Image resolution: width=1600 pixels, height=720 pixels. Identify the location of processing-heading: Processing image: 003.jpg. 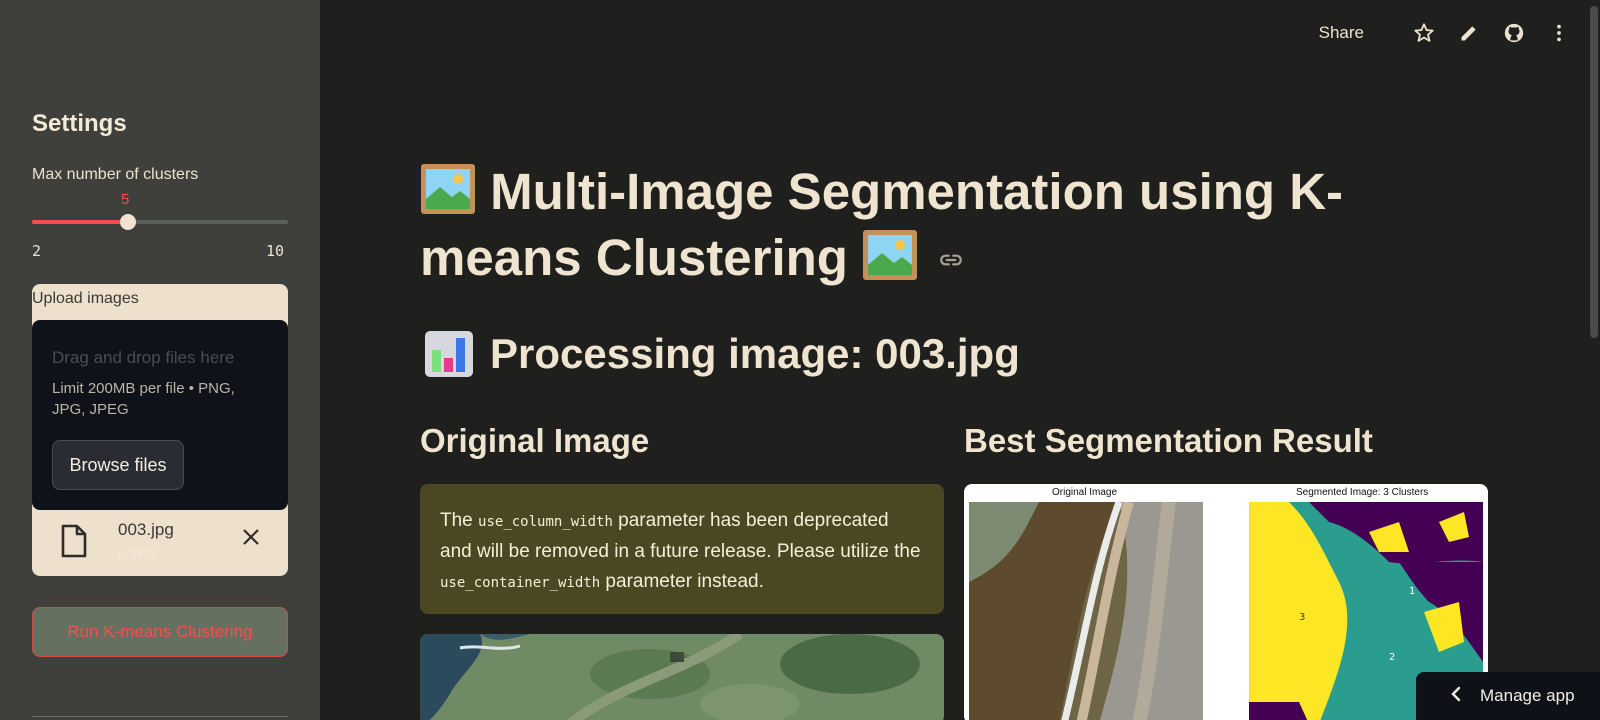
(722, 354).